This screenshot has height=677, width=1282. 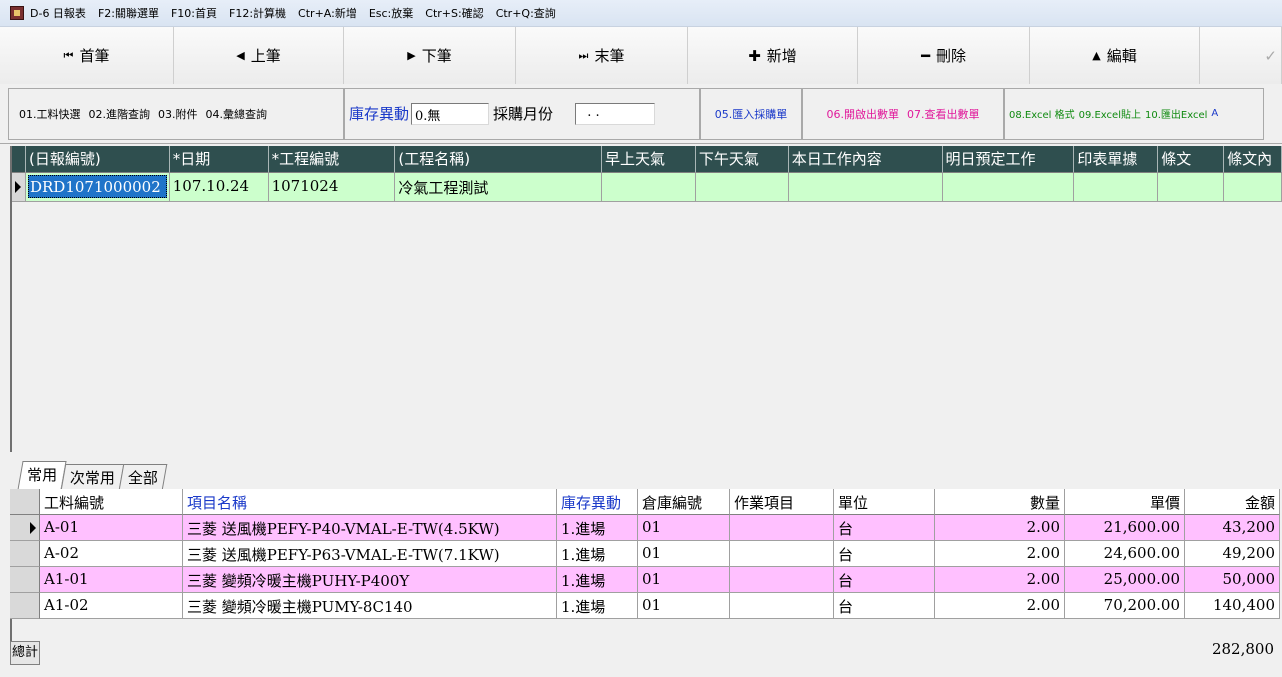 What do you see at coordinates (1176, 113) in the screenshot?
I see `export-excel-link: 10.匯出Excel` at bounding box center [1176, 113].